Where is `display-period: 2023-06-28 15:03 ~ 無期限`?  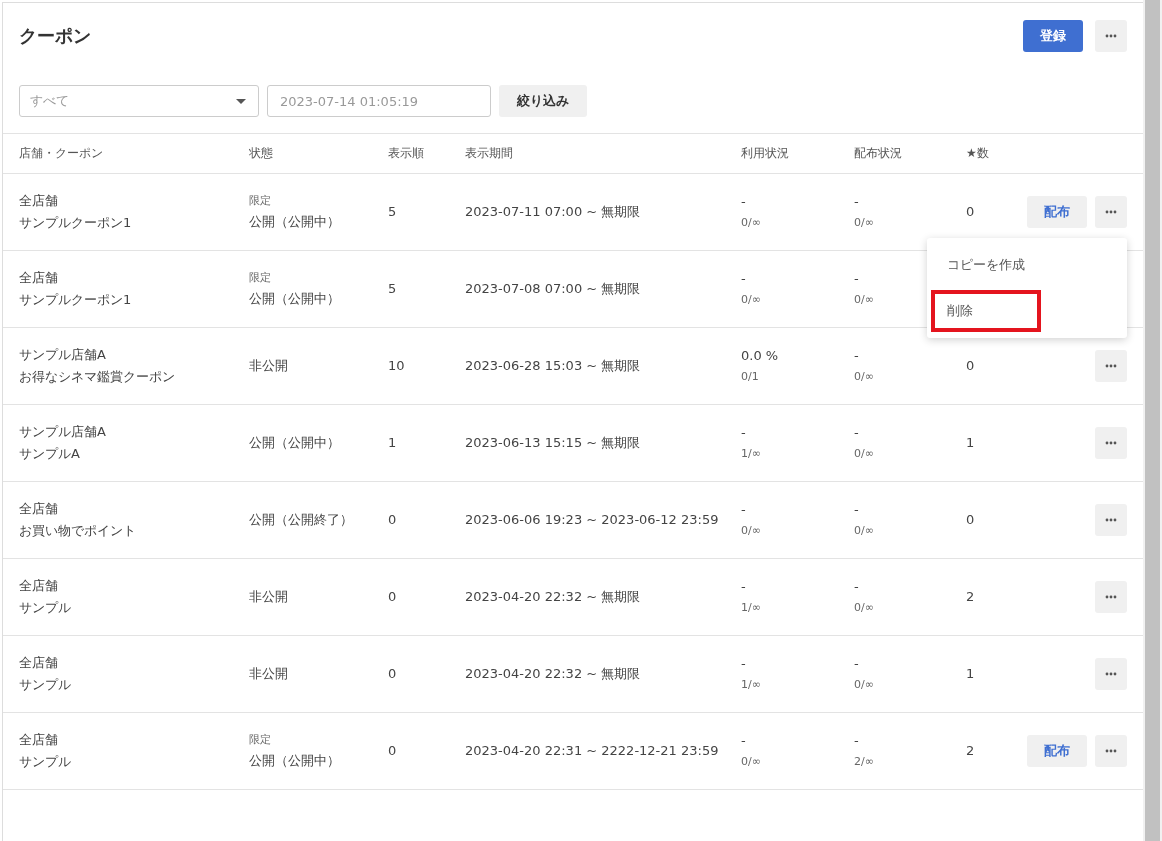 display-period: 2023-06-28 15:03 ~ 無期限 is located at coordinates (553, 366).